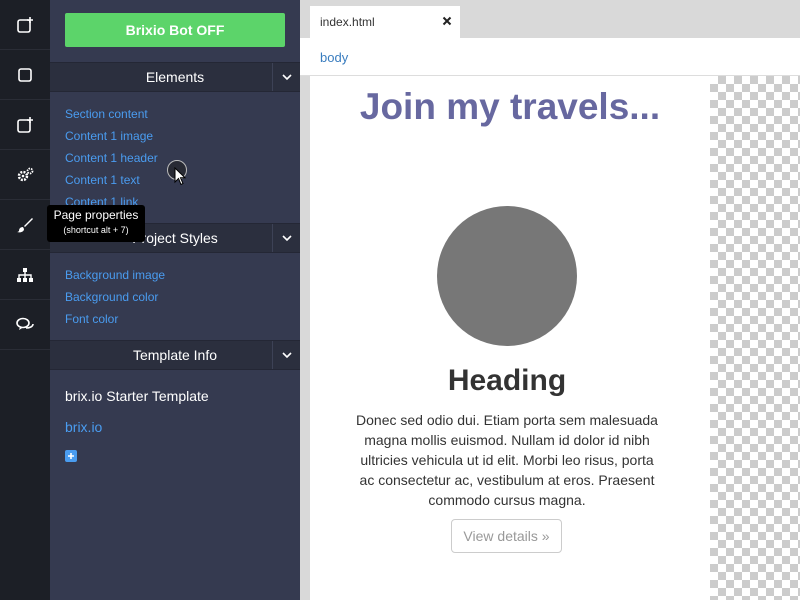 Image resolution: width=800 pixels, height=600 pixels. Describe the element at coordinates (507, 276) in the screenshot. I see `content-image-placeholder` at that location.